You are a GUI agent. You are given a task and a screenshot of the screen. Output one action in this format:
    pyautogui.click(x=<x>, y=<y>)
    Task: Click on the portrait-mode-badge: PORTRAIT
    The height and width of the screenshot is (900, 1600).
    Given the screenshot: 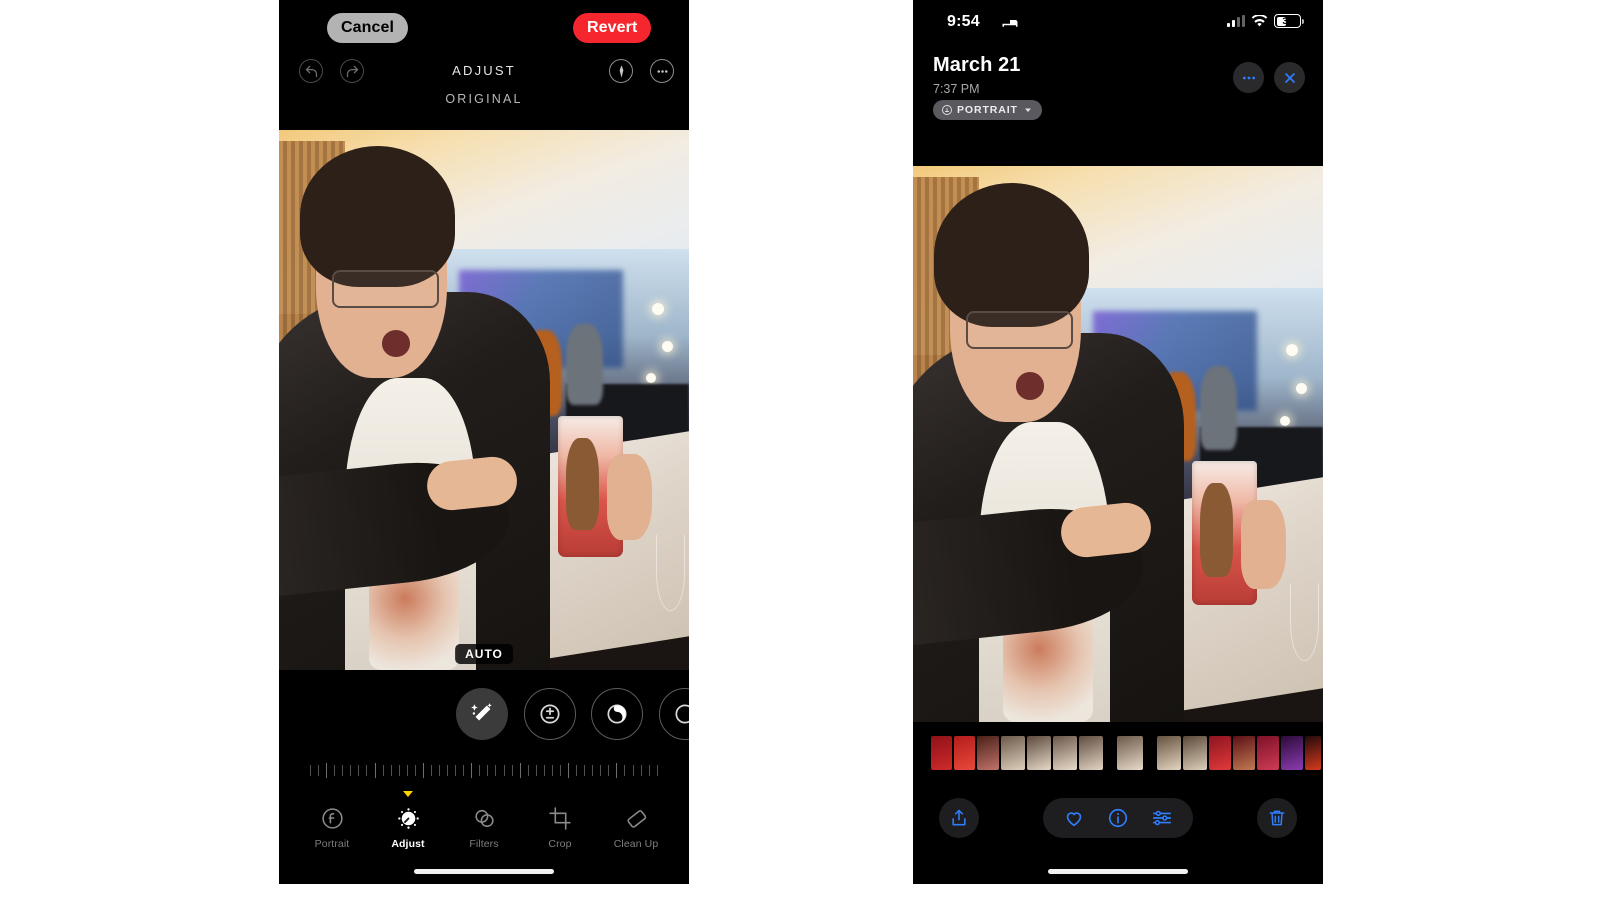 What is the action you would take?
    pyautogui.click(x=987, y=110)
    